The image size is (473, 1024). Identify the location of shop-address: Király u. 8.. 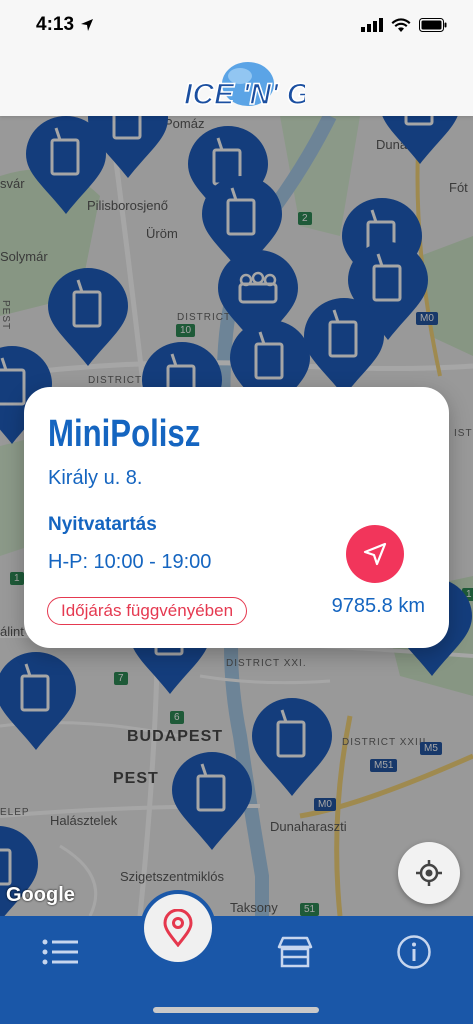
(95, 478).